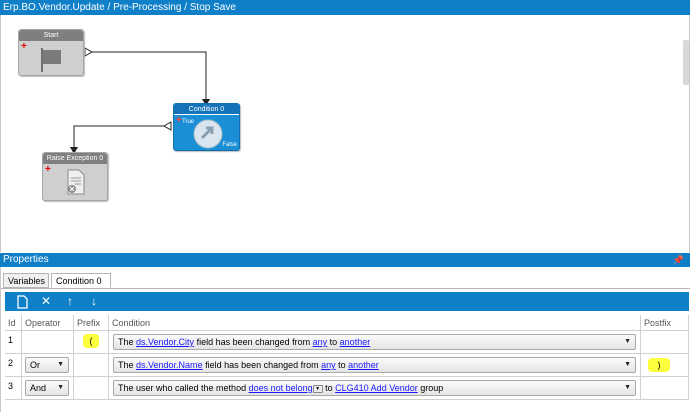 This screenshot has height=412, width=690. I want to click on pin-icon: 📌, so click(678, 260).